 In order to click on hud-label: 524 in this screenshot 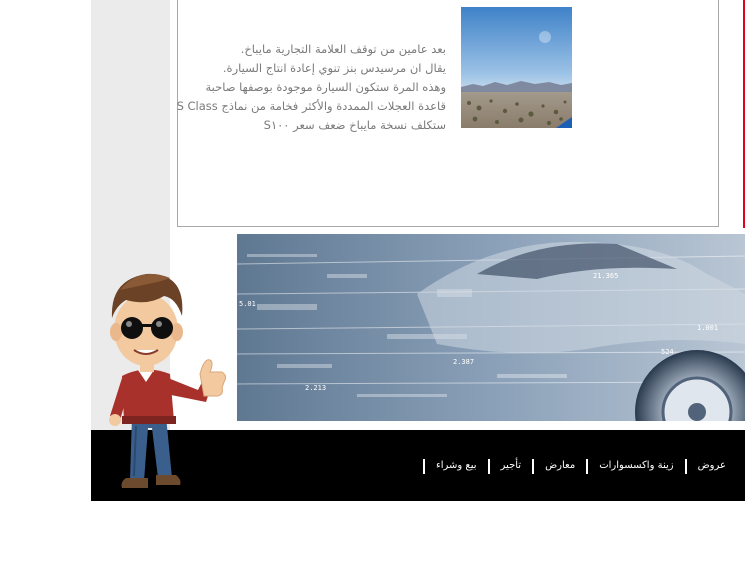, I will do `click(667, 352)`.